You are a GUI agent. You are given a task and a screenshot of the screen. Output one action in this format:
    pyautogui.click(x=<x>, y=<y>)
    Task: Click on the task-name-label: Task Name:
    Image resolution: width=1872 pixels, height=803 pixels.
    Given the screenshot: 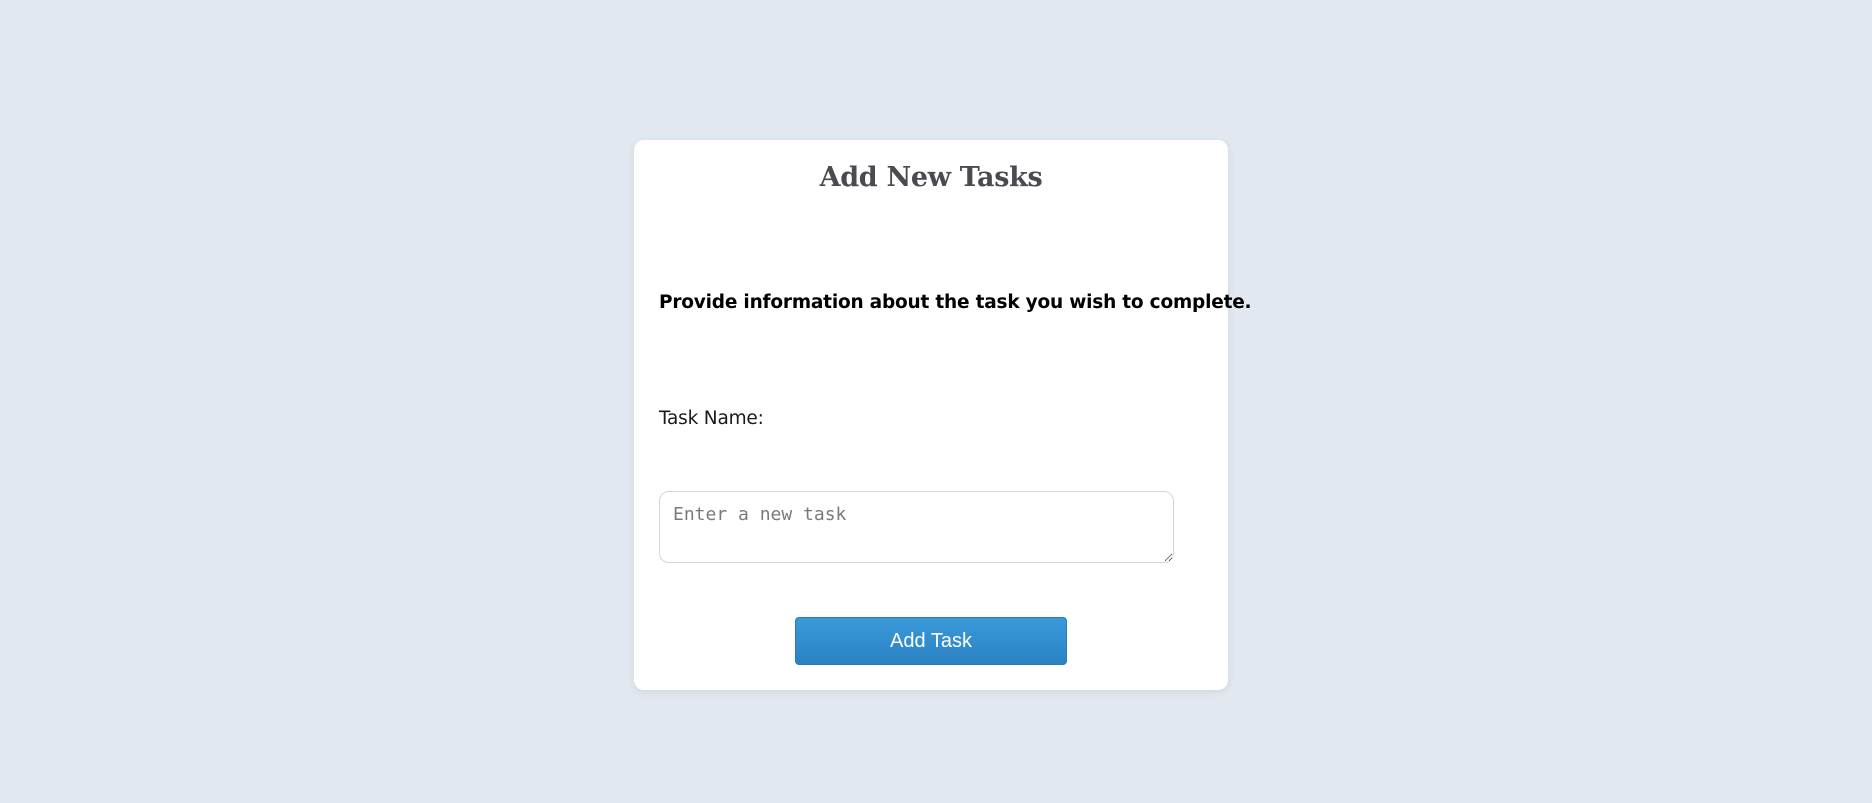 What is the action you would take?
    pyautogui.click(x=711, y=418)
    